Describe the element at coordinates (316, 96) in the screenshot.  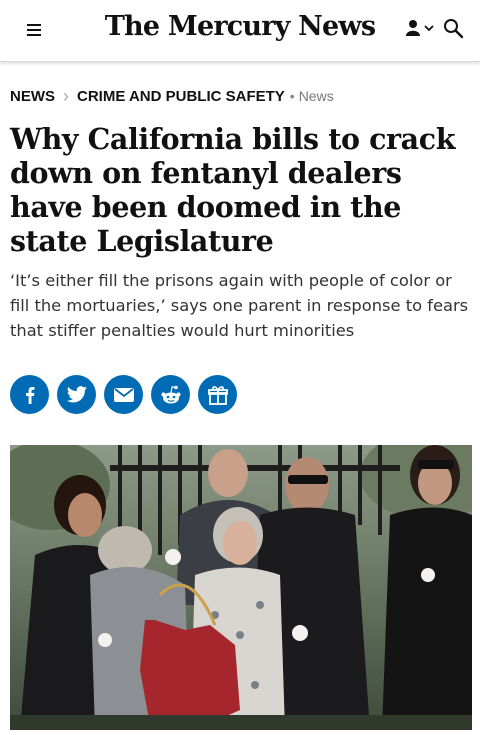
I see `article-tag: News` at that location.